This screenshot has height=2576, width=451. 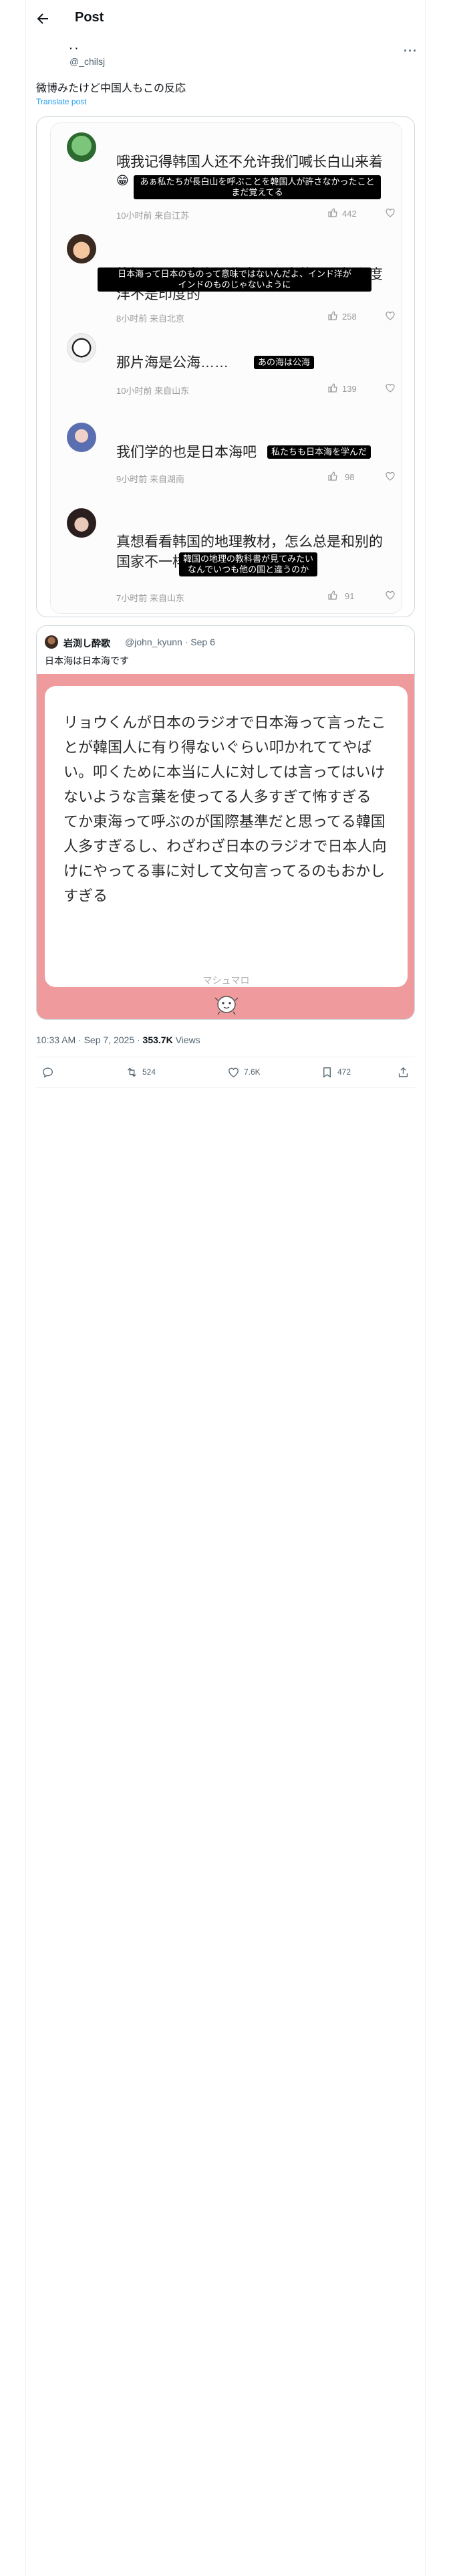 I want to click on repost-button: 524, so click(x=141, y=1072).